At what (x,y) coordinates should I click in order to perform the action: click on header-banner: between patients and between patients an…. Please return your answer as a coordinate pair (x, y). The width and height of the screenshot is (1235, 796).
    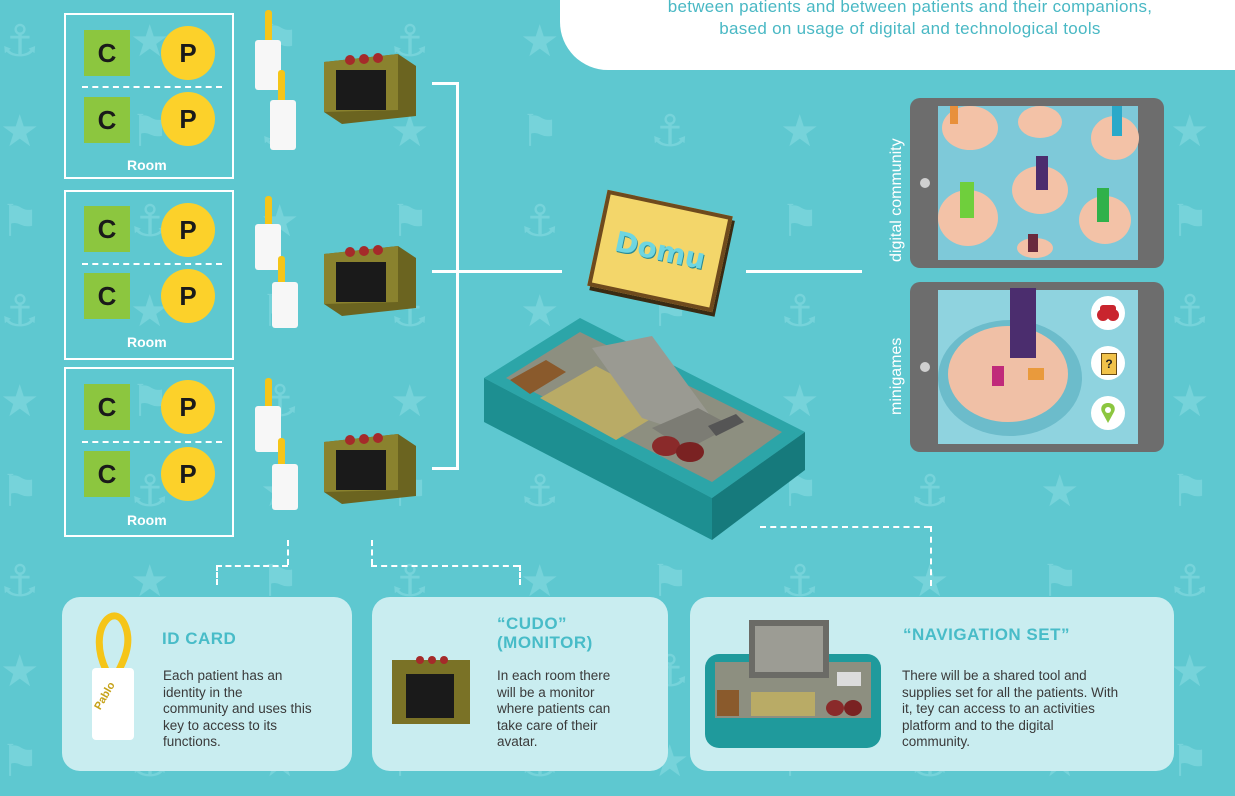
    Looking at the image, I should click on (897, 35).